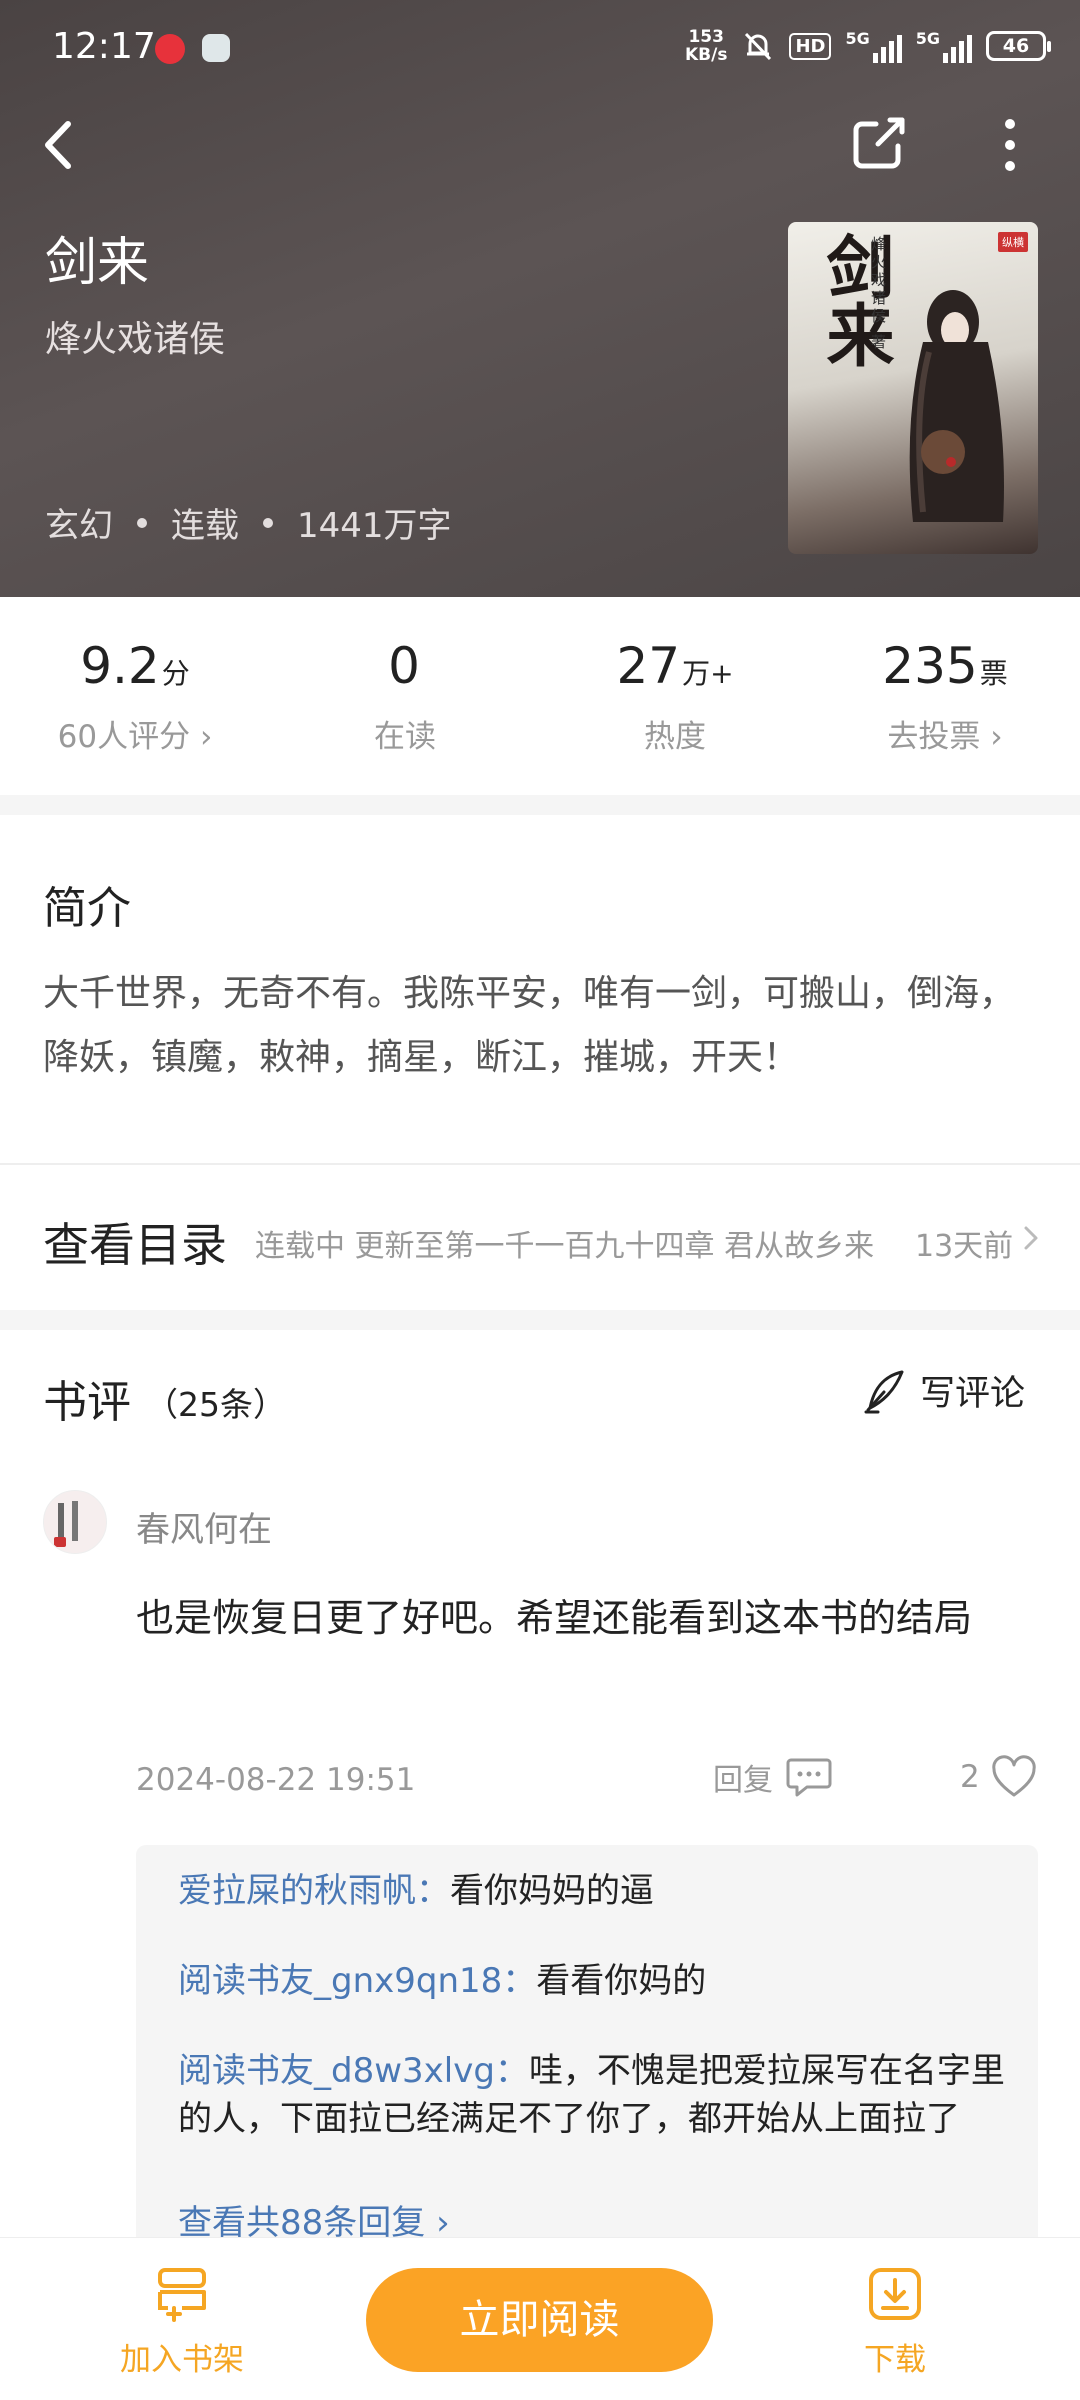 Image resolution: width=1080 pixels, height=2400 pixels. Describe the element at coordinates (540, 50) in the screenshot. I see `status-bar: 12:17 153 KB/s HD 5G 5G 46` at that location.